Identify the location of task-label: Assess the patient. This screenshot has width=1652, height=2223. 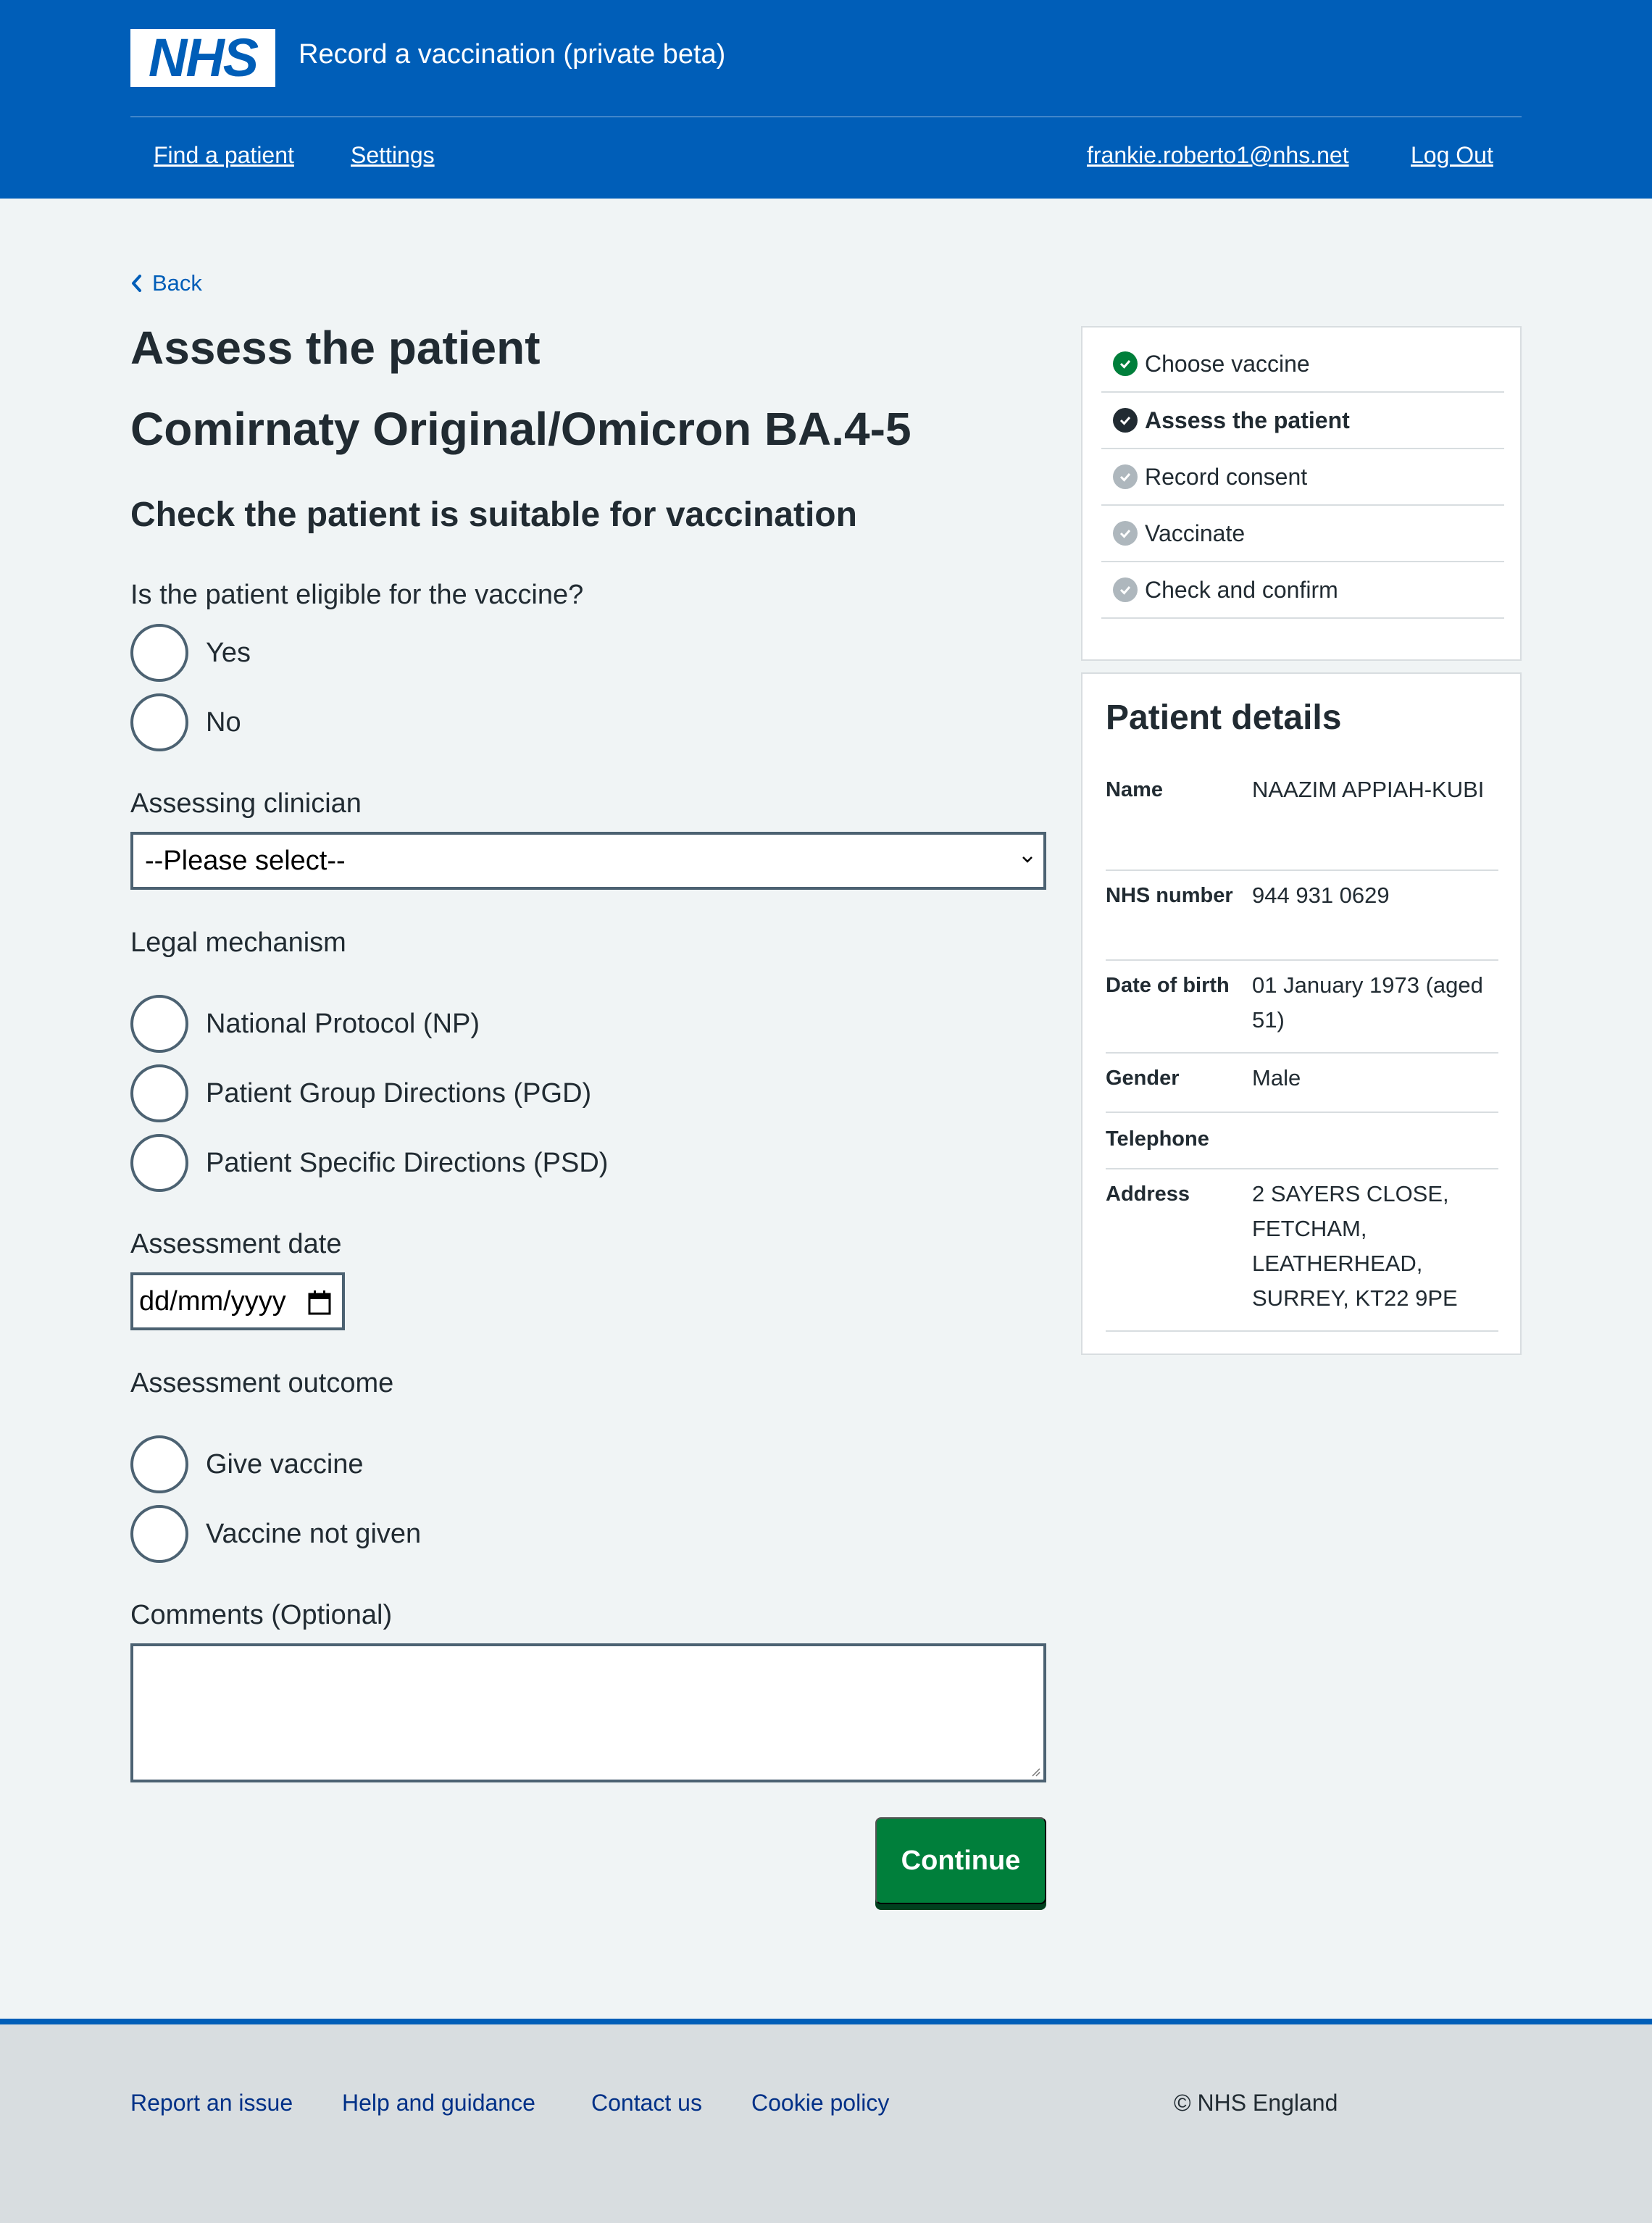
(1247, 420).